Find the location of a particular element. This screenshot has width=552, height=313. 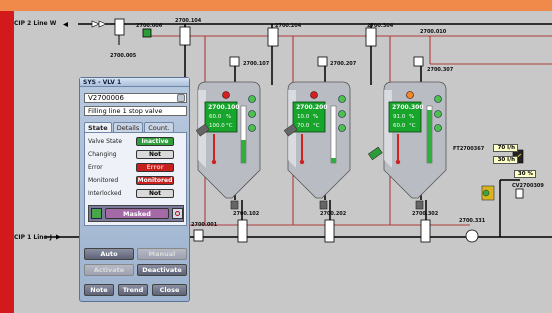

tank3-id: 2700.300 is located at coordinates (408, 107).